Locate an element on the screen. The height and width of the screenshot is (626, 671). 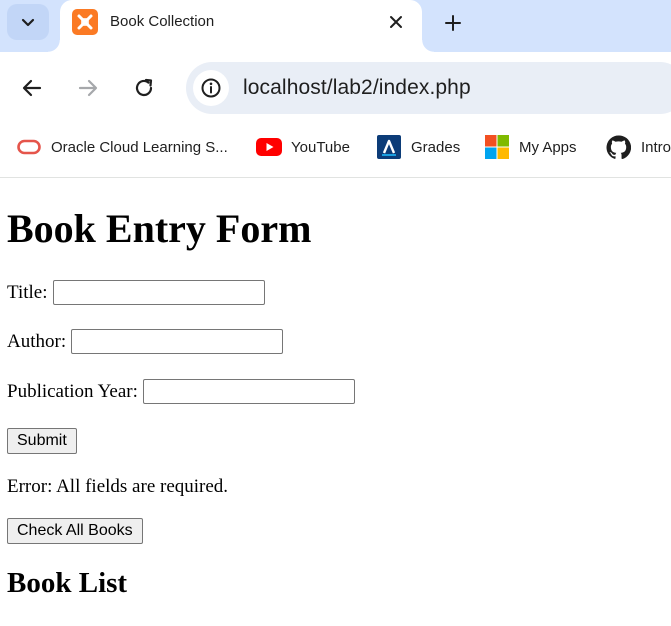
publication-year-input is located at coordinates (248, 391).